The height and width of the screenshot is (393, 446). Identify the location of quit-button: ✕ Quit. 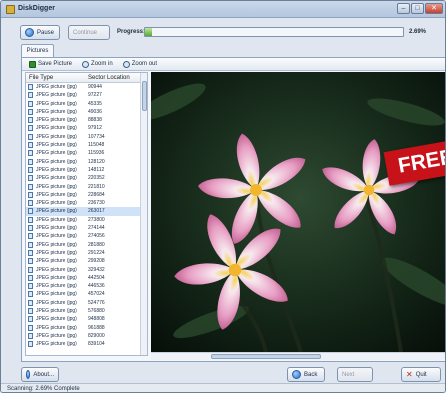
(421, 374).